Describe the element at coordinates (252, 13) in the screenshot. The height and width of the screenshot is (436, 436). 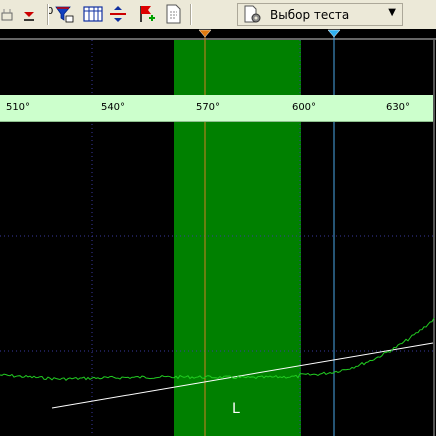
I see `gear-icon` at that location.